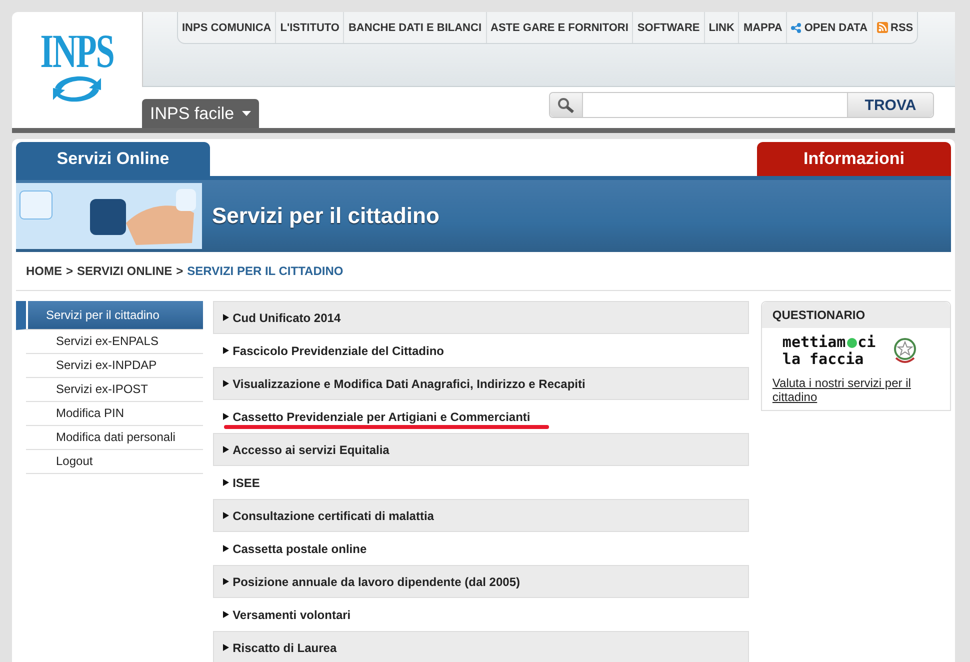 This screenshot has height=662, width=970. Describe the element at coordinates (325, 216) in the screenshot. I see `page-title: Servizi per il cittadino` at that location.